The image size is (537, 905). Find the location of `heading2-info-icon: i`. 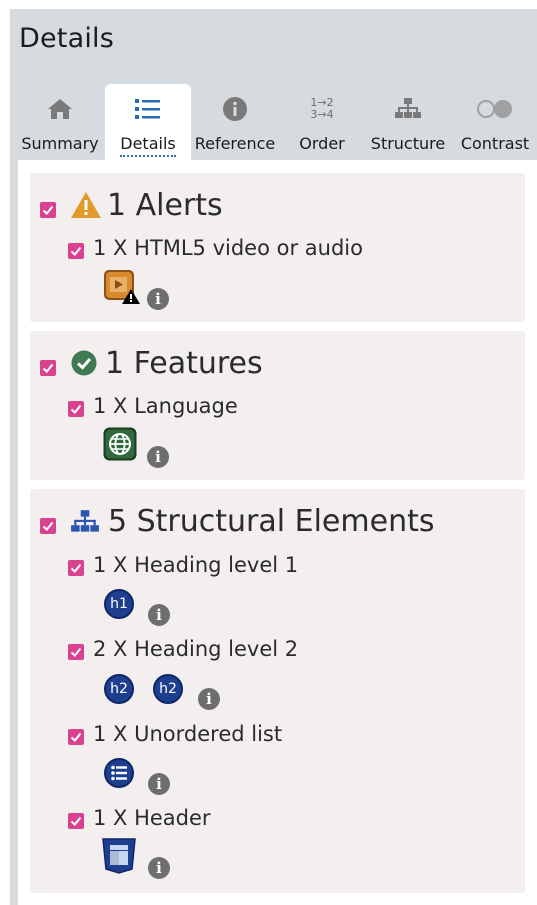

heading2-info-icon: i is located at coordinates (209, 699).